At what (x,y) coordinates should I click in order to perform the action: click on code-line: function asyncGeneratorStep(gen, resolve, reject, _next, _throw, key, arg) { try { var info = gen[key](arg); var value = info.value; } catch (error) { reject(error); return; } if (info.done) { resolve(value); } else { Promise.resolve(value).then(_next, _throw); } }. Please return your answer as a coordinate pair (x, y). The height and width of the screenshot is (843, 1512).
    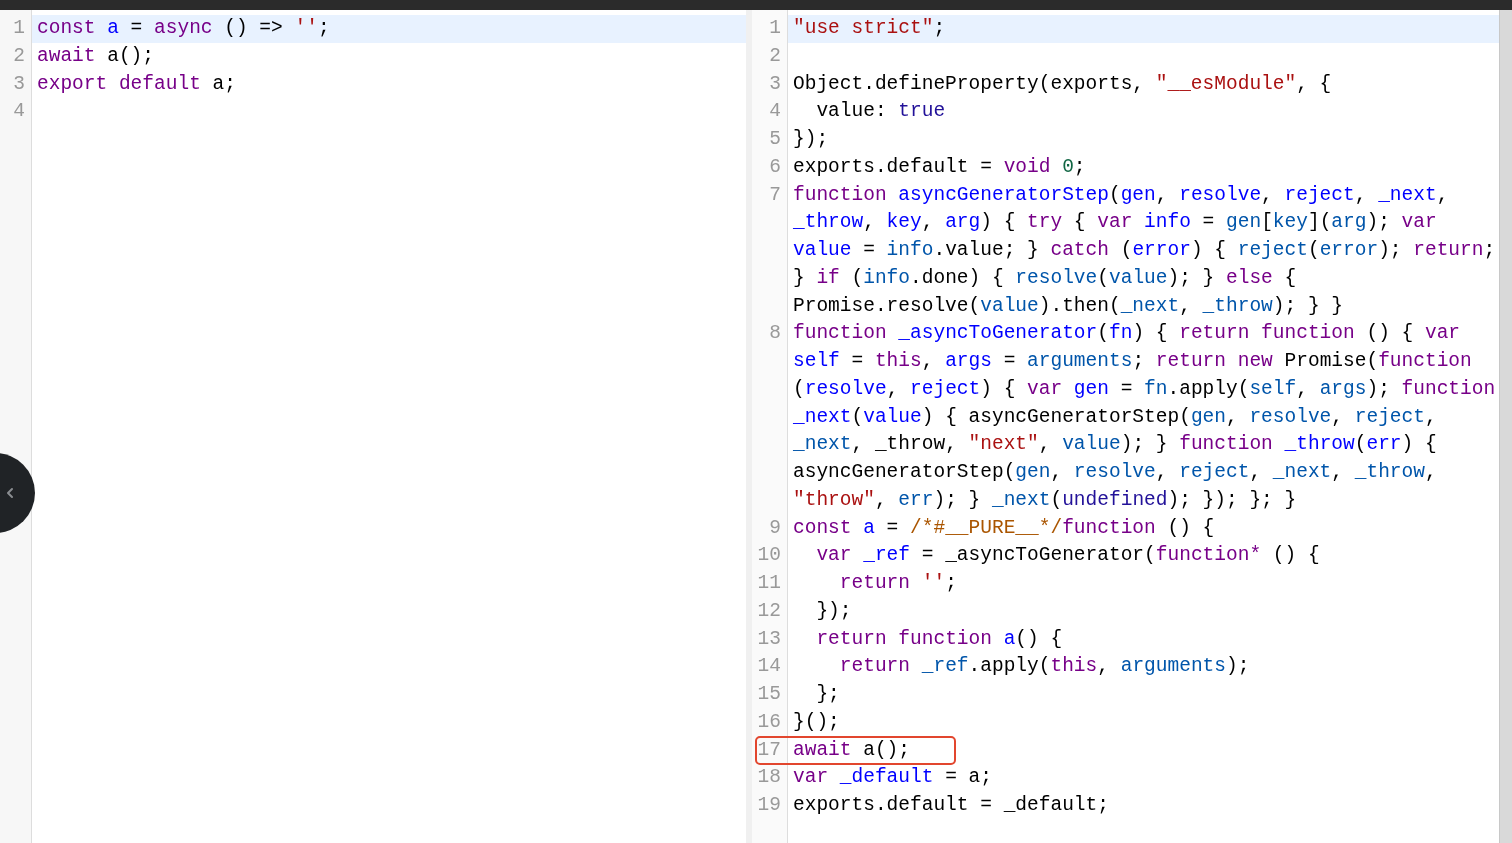
    Looking at the image, I should click on (1144, 250).